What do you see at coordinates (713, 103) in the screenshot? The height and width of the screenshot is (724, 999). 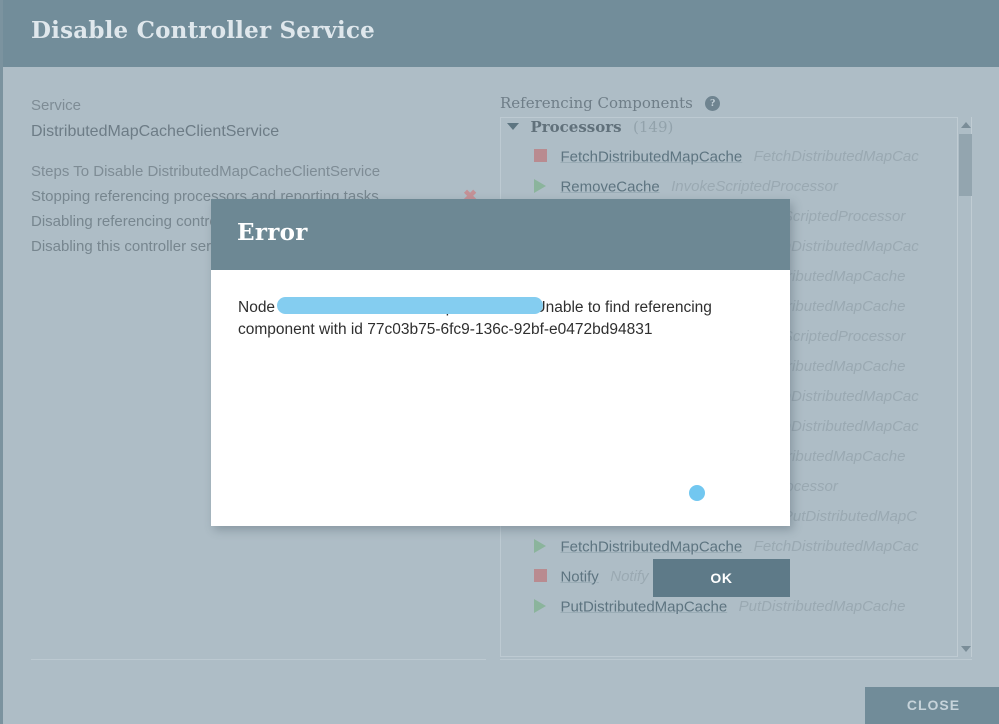 I see `help-circle-icon: ?` at bounding box center [713, 103].